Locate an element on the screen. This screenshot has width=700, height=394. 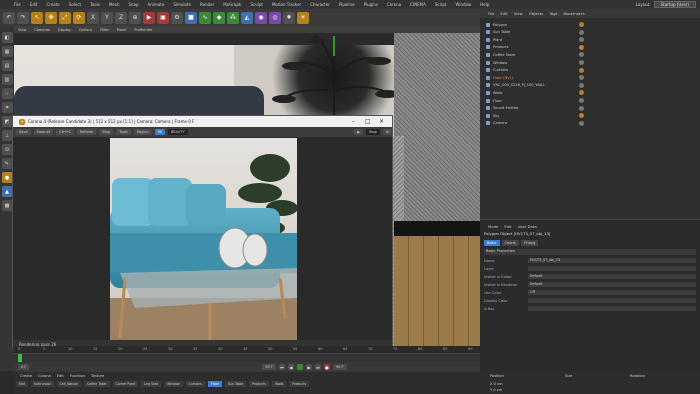
menu-item-character: Character is located at coordinates (320, 4).